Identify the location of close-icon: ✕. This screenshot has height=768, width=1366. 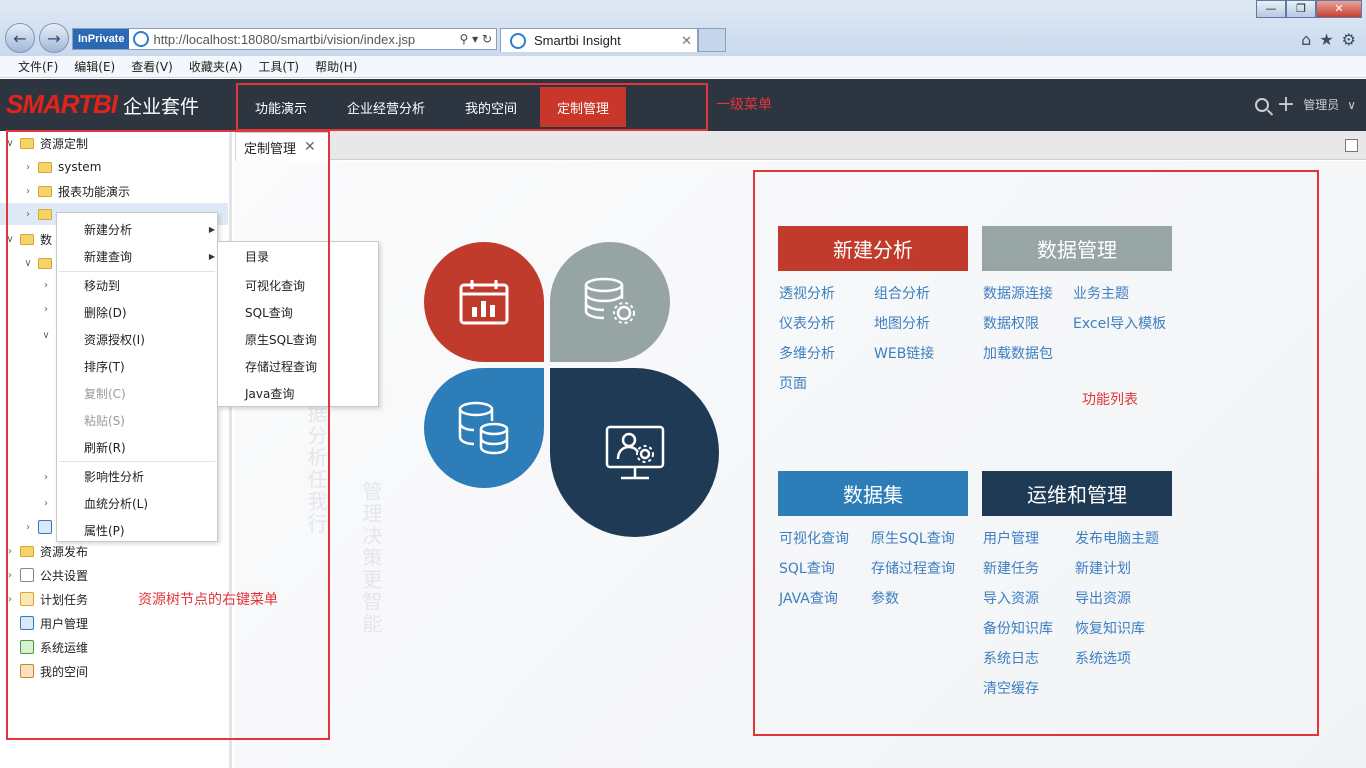
(686, 41).